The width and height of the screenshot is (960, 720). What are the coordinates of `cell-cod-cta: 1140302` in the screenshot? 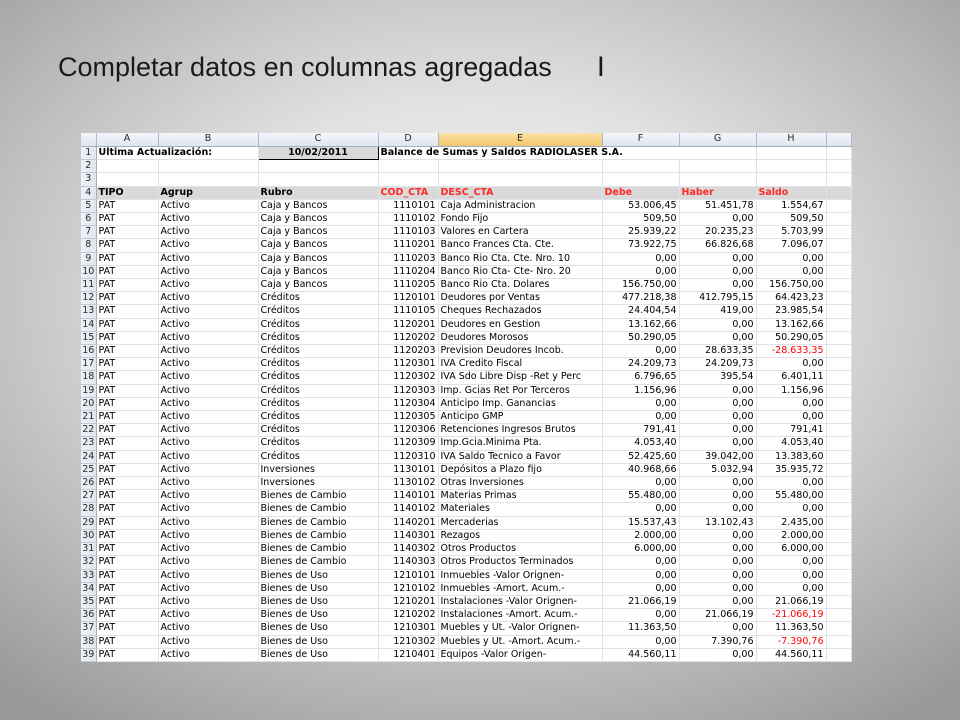 It's located at (408, 549).